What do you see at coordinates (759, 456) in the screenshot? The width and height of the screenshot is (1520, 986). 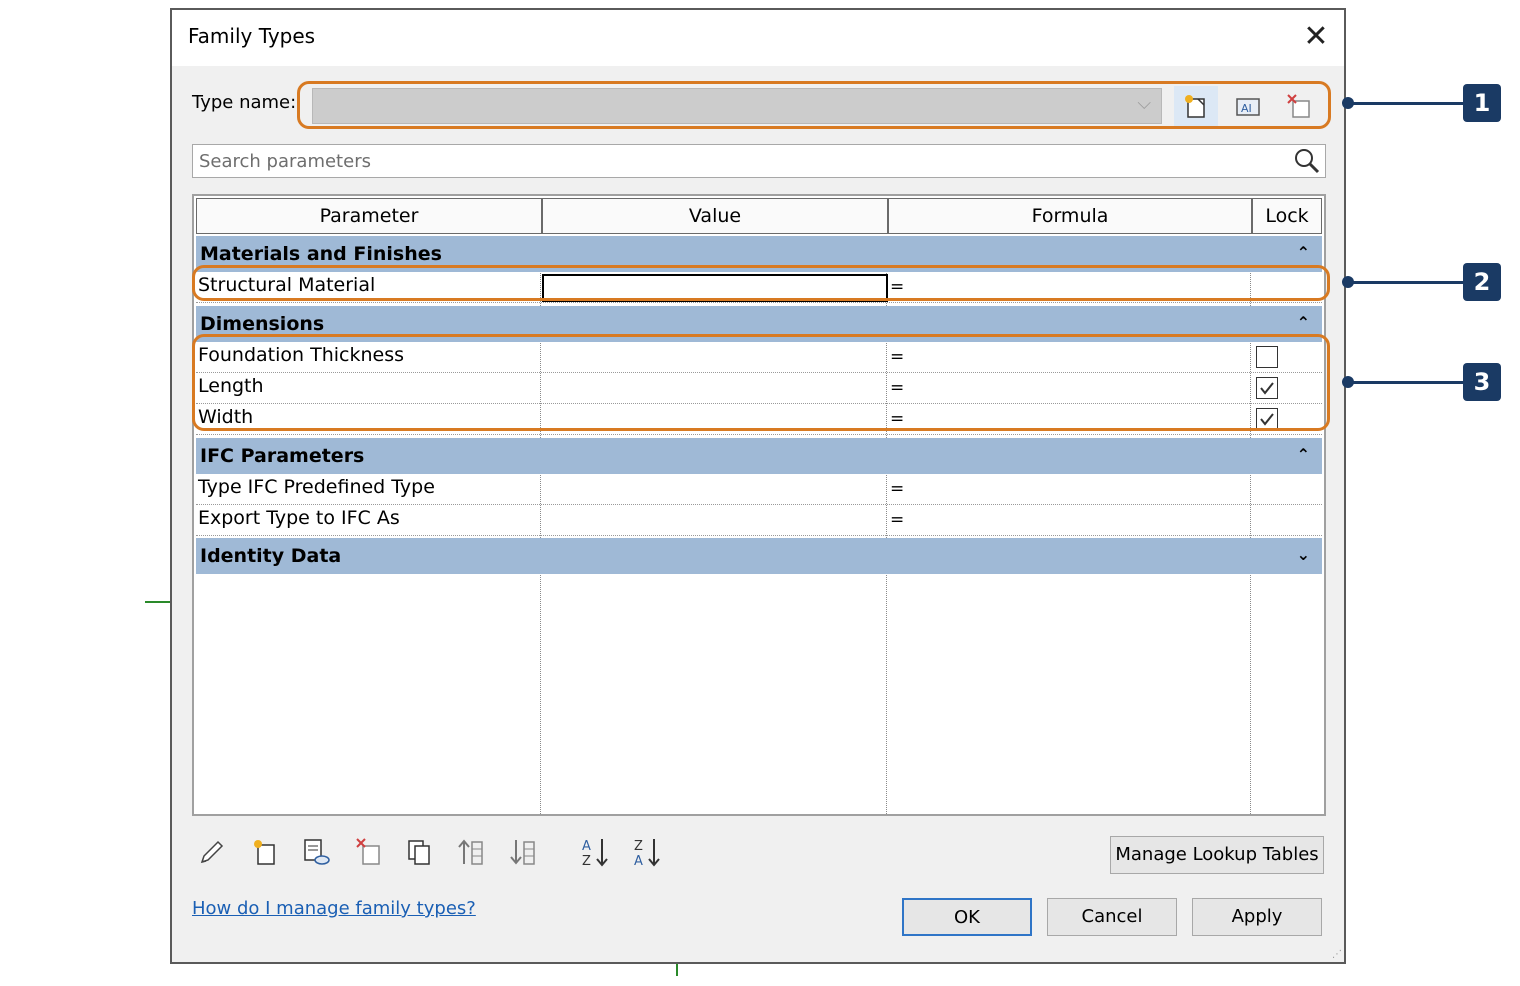 I see `group-header-ifc: IFC Parameters ⌃` at bounding box center [759, 456].